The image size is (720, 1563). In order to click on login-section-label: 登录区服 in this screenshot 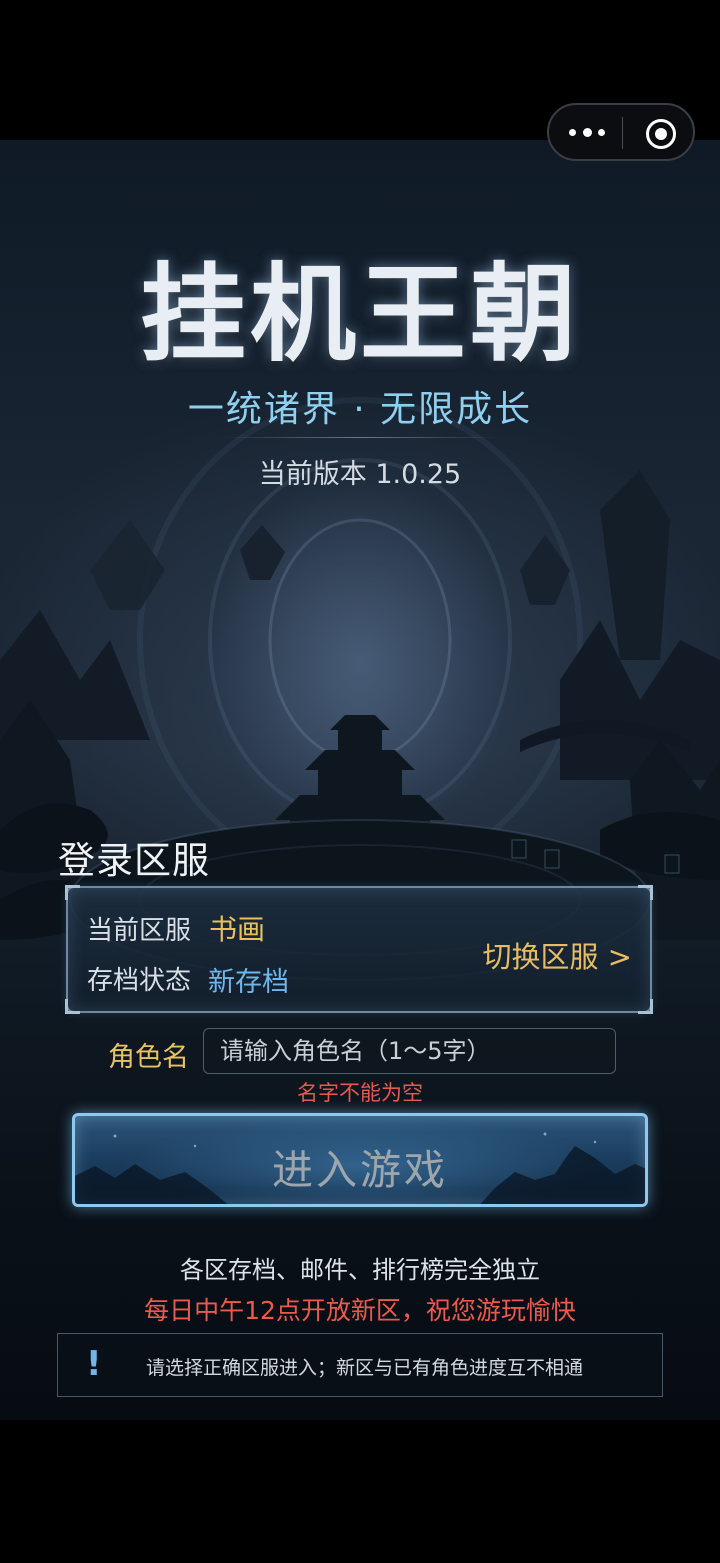, I will do `click(134, 860)`.